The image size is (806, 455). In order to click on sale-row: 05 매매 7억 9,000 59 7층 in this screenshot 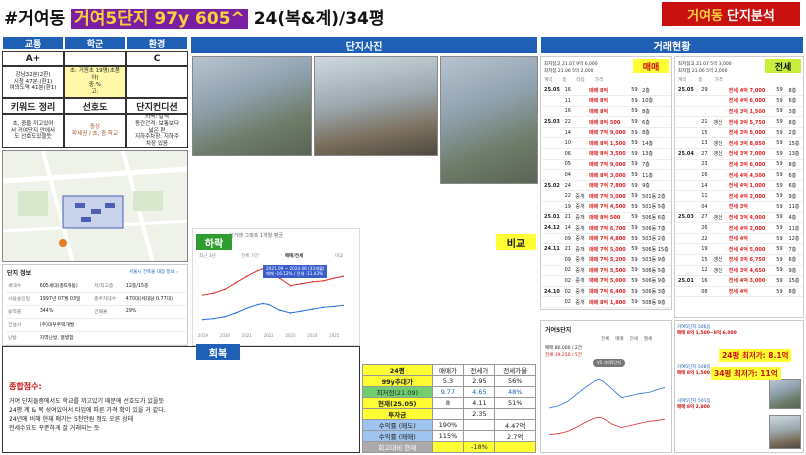, I will do `click(606, 165)`.